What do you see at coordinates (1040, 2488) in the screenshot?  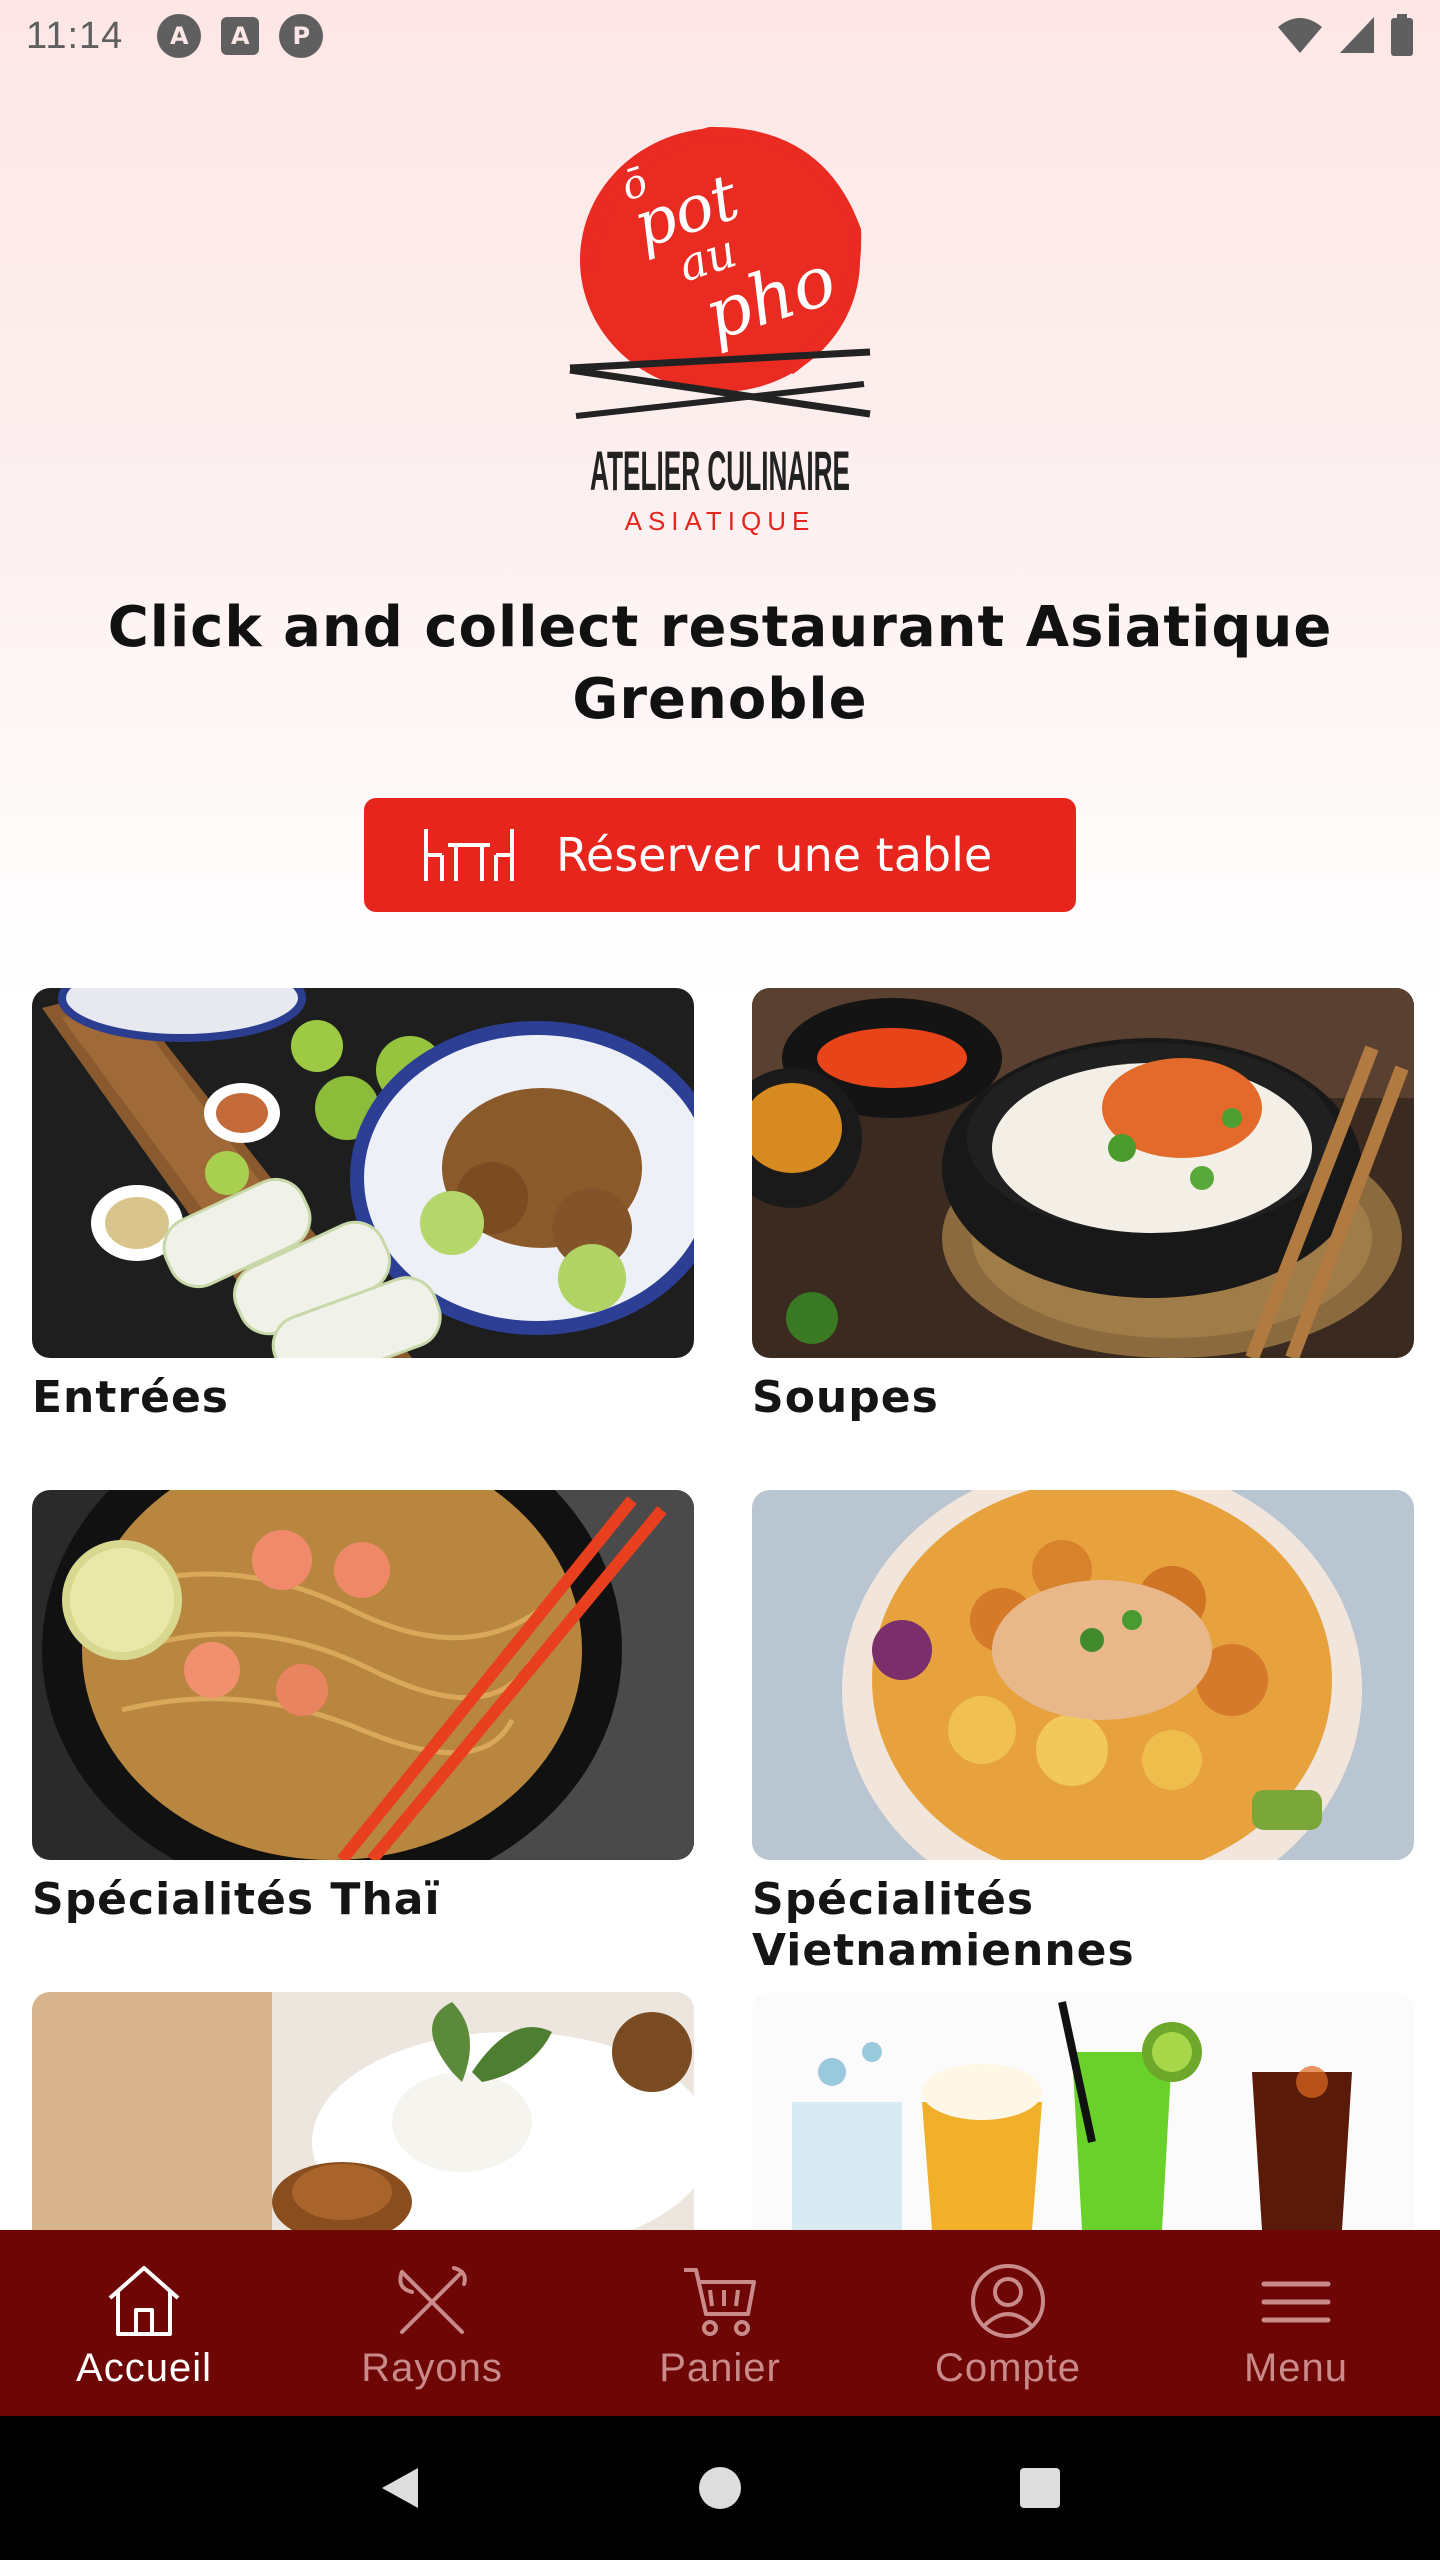 I see `recents-icon` at bounding box center [1040, 2488].